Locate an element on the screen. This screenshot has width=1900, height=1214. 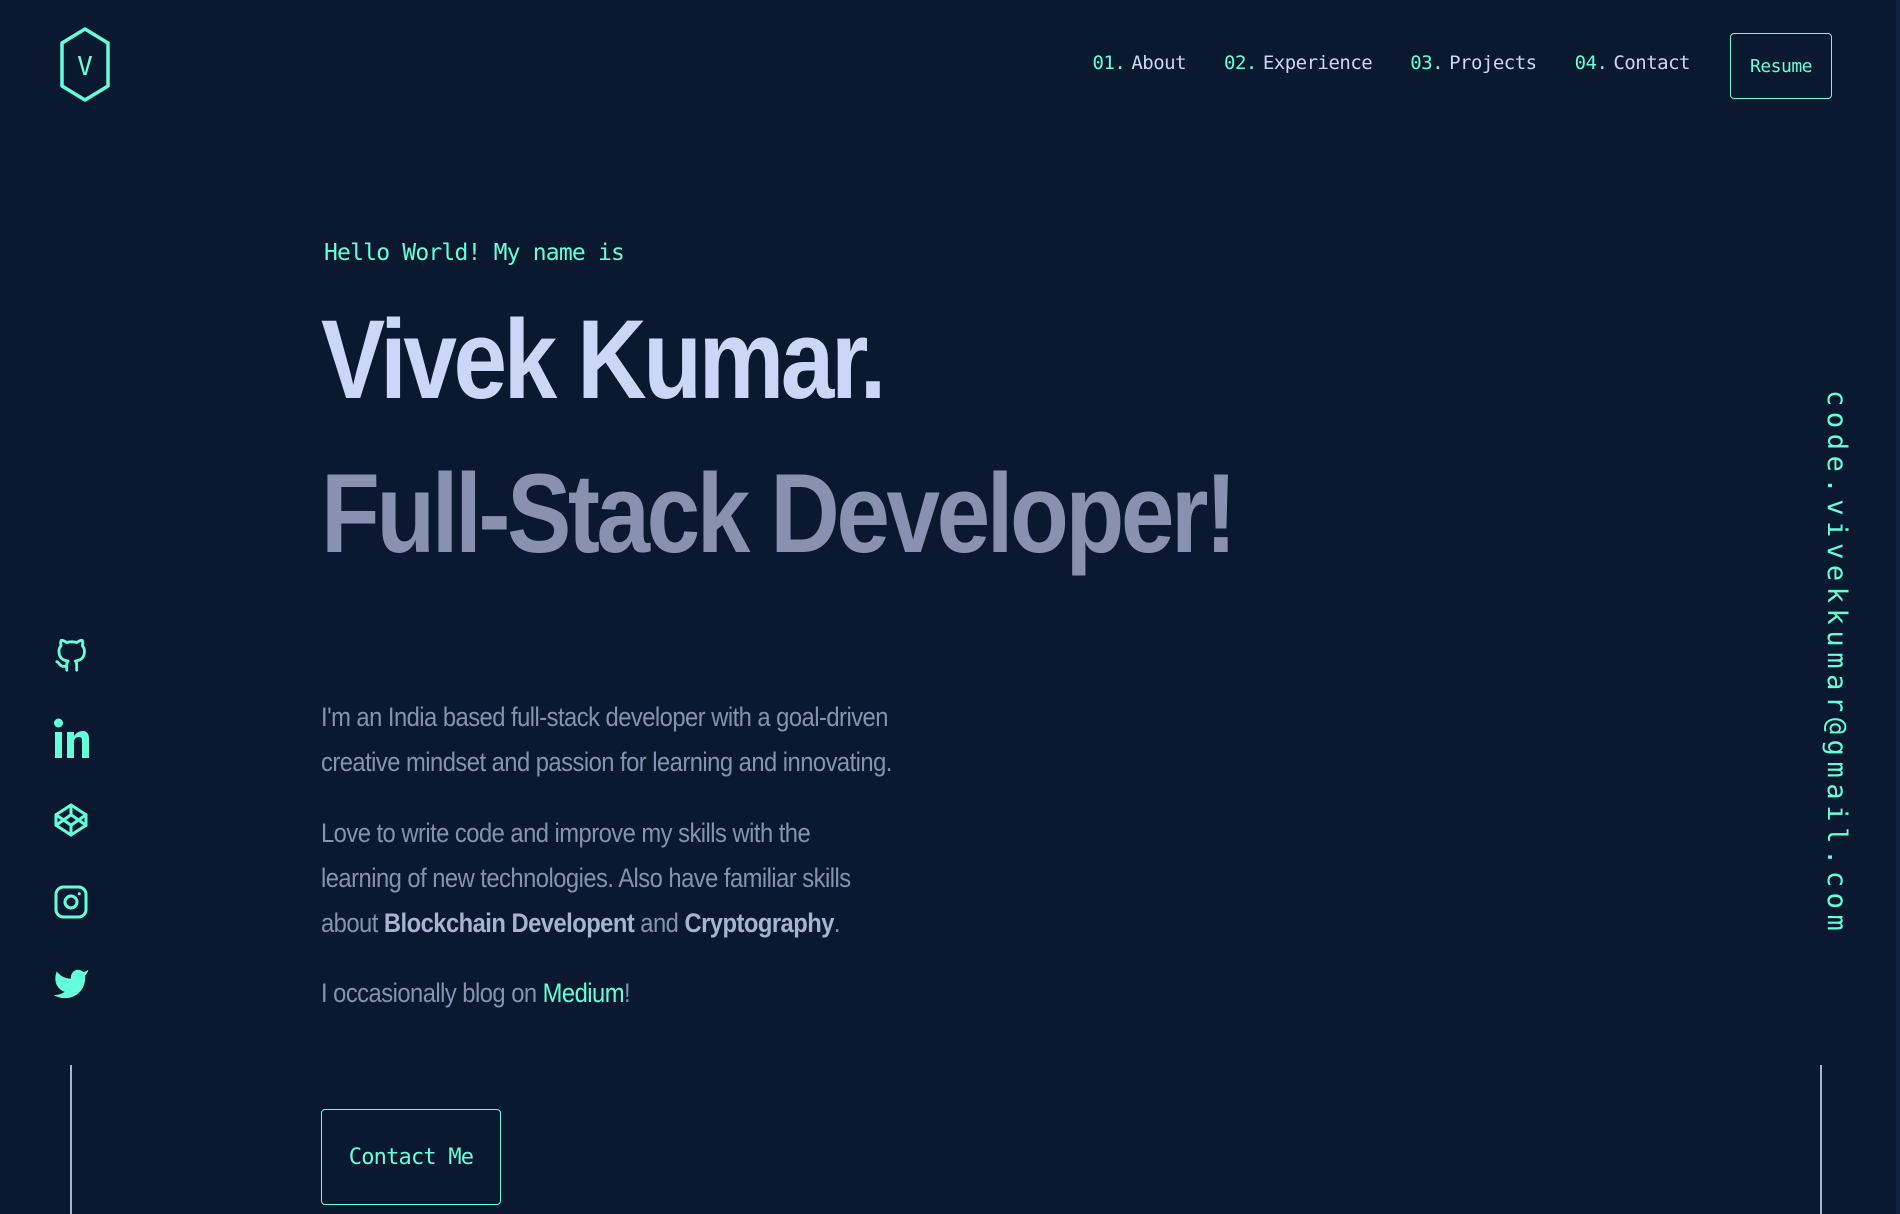
scrollbar is located at coordinates (1898, 607).